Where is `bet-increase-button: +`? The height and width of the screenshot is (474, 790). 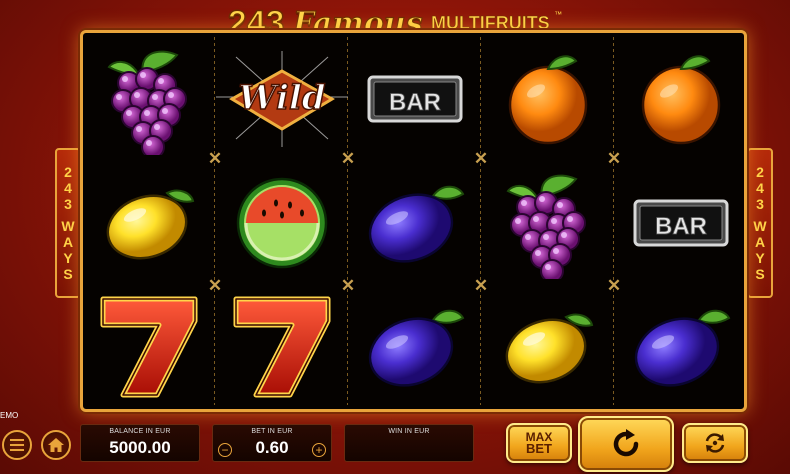
bet-increase-button: + is located at coordinates (319, 450).